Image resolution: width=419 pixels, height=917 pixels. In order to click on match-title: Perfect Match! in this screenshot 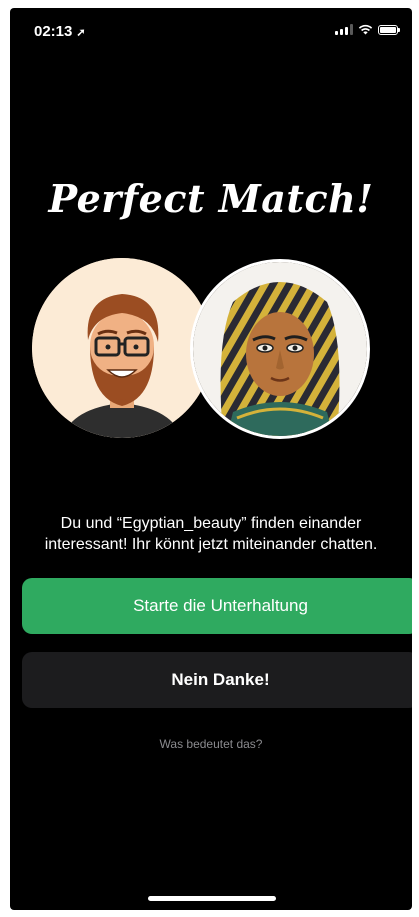, I will do `click(211, 198)`.